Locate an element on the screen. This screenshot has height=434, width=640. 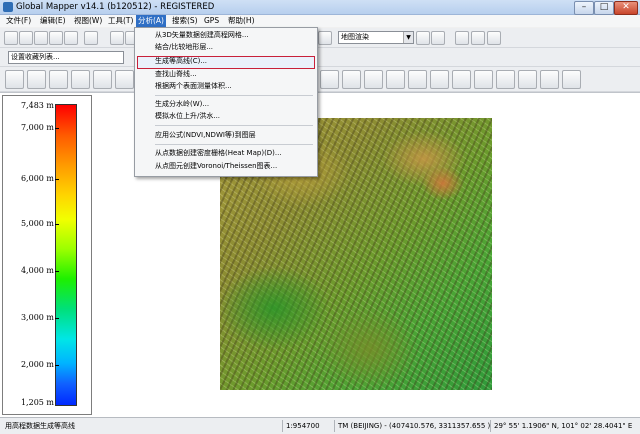
close-button: ✕ is located at coordinates (626, 8).